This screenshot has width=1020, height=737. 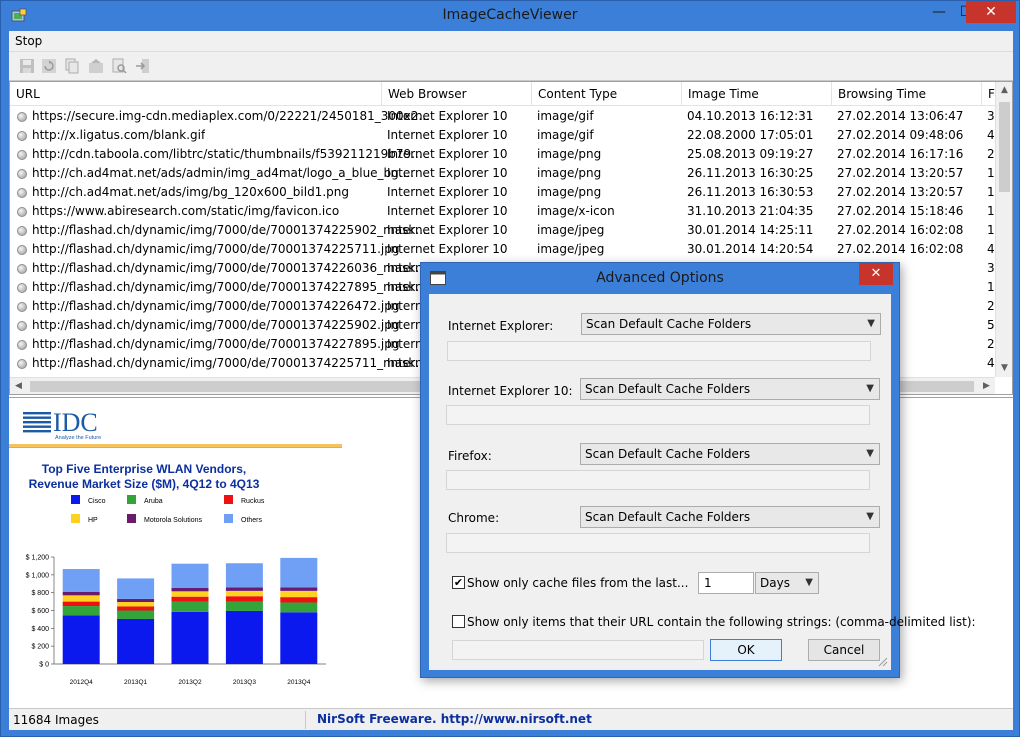 What do you see at coordinates (578, 650) in the screenshot?
I see `url-filter-input` at bounding box center [578, 650].